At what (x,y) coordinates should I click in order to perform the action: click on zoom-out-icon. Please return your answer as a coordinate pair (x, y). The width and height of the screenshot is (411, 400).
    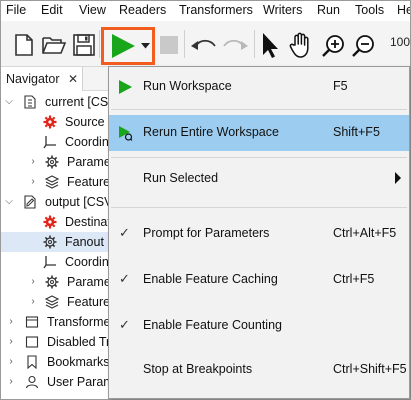
    Looking at the image, I should click on (364, 46).